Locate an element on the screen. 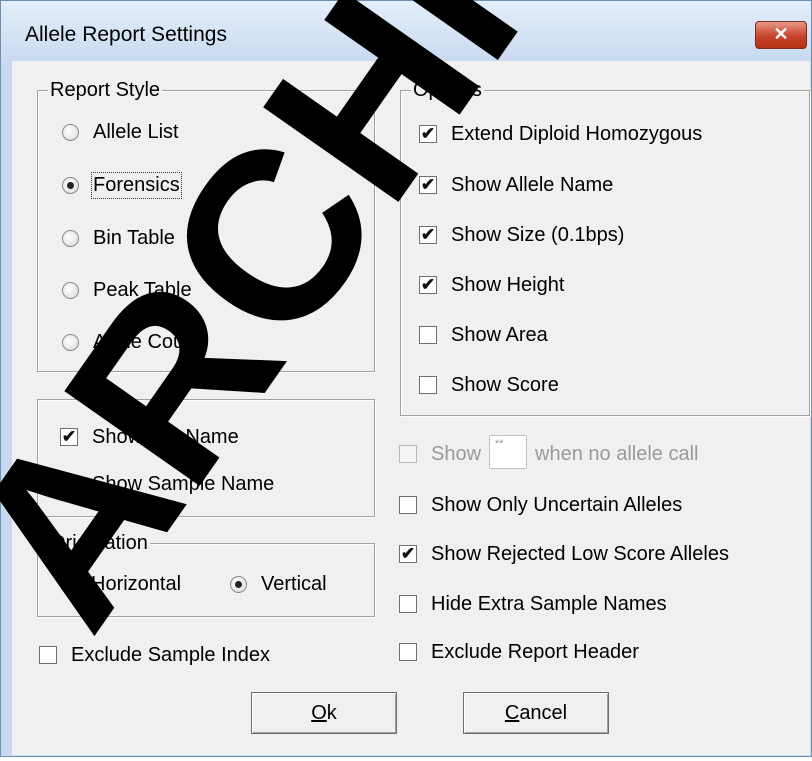 The width and height of the screenshot is (812, 761). checkbox-extend-diploid: ✔ Extend Diploid Homozygous is located at coordinates (560, 134).